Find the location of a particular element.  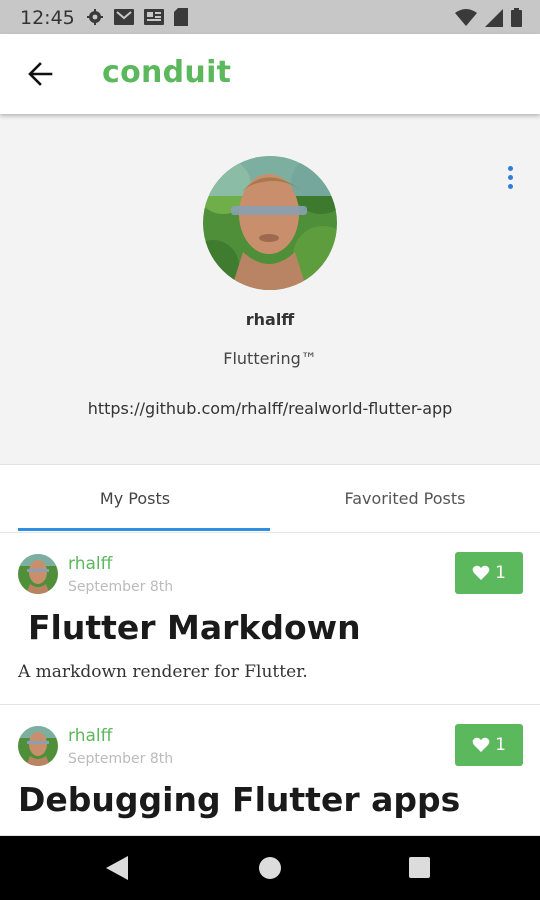

post-title: Flutter Markdown is located at coordinates (194, 627).